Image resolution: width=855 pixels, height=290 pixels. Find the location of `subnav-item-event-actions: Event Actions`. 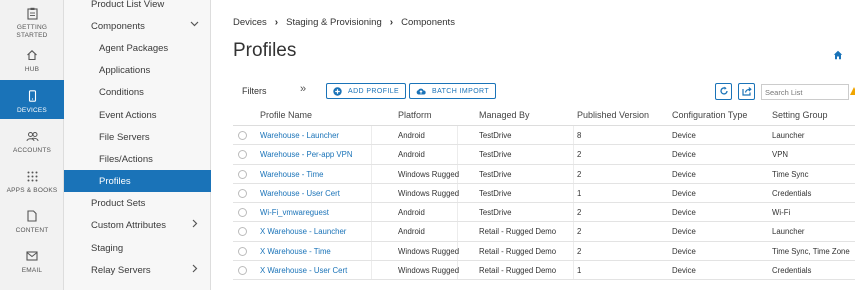

subnav-item-event-actions: Event Actions is located at coordinates (137, 115).